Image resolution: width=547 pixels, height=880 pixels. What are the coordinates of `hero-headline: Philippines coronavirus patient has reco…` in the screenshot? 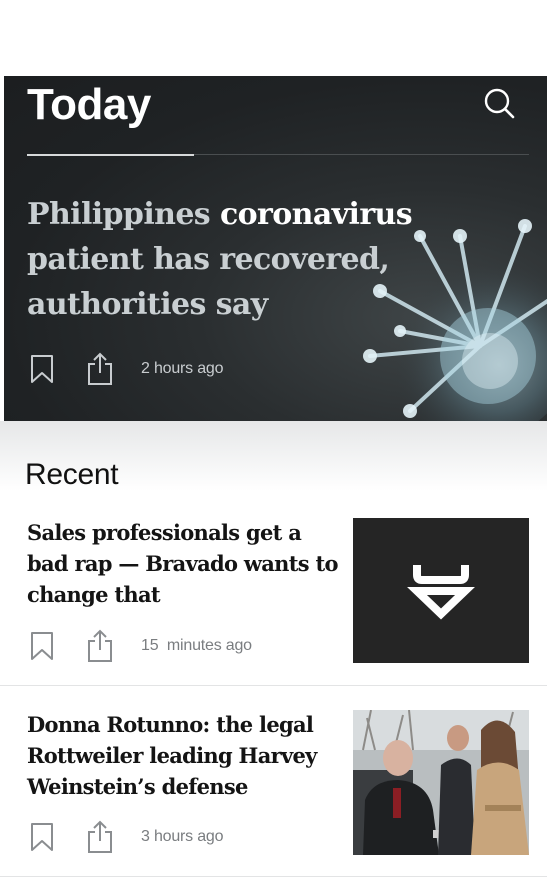 It's located at (237, 259).